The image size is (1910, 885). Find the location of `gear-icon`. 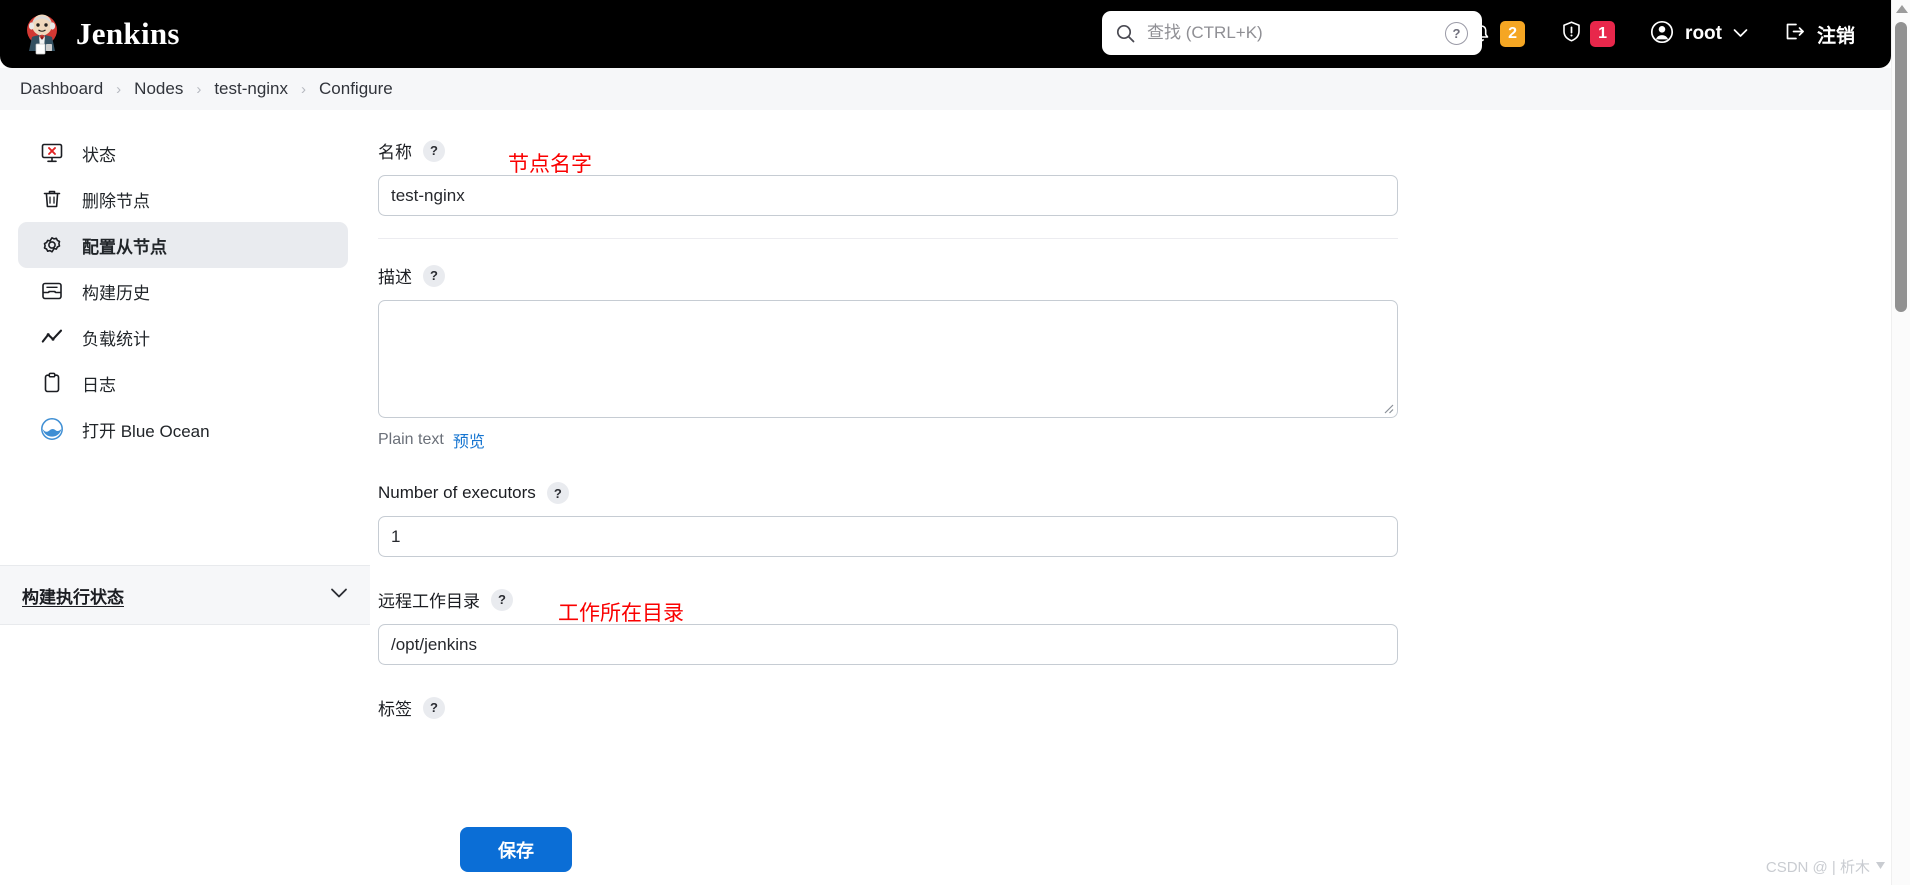

gear-icon is located at coordinates (52, 245).